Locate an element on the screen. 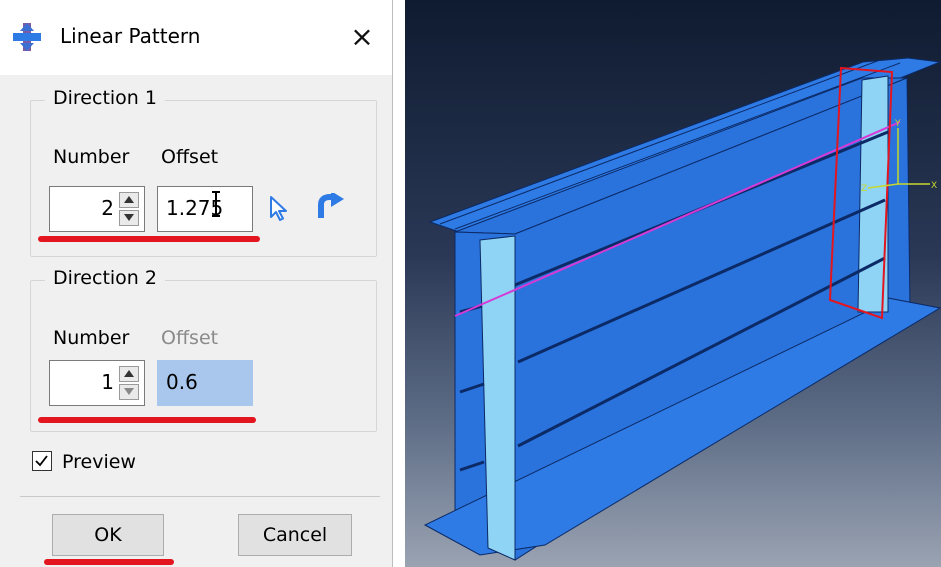 The image size is (941, 567). close-icon: × is located at coordinates (362, 36).